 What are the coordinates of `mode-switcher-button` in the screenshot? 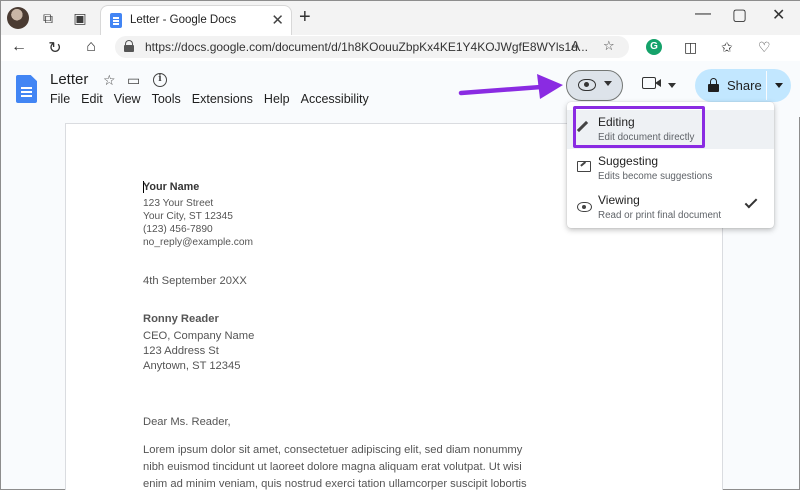 It's located at (594, 85).